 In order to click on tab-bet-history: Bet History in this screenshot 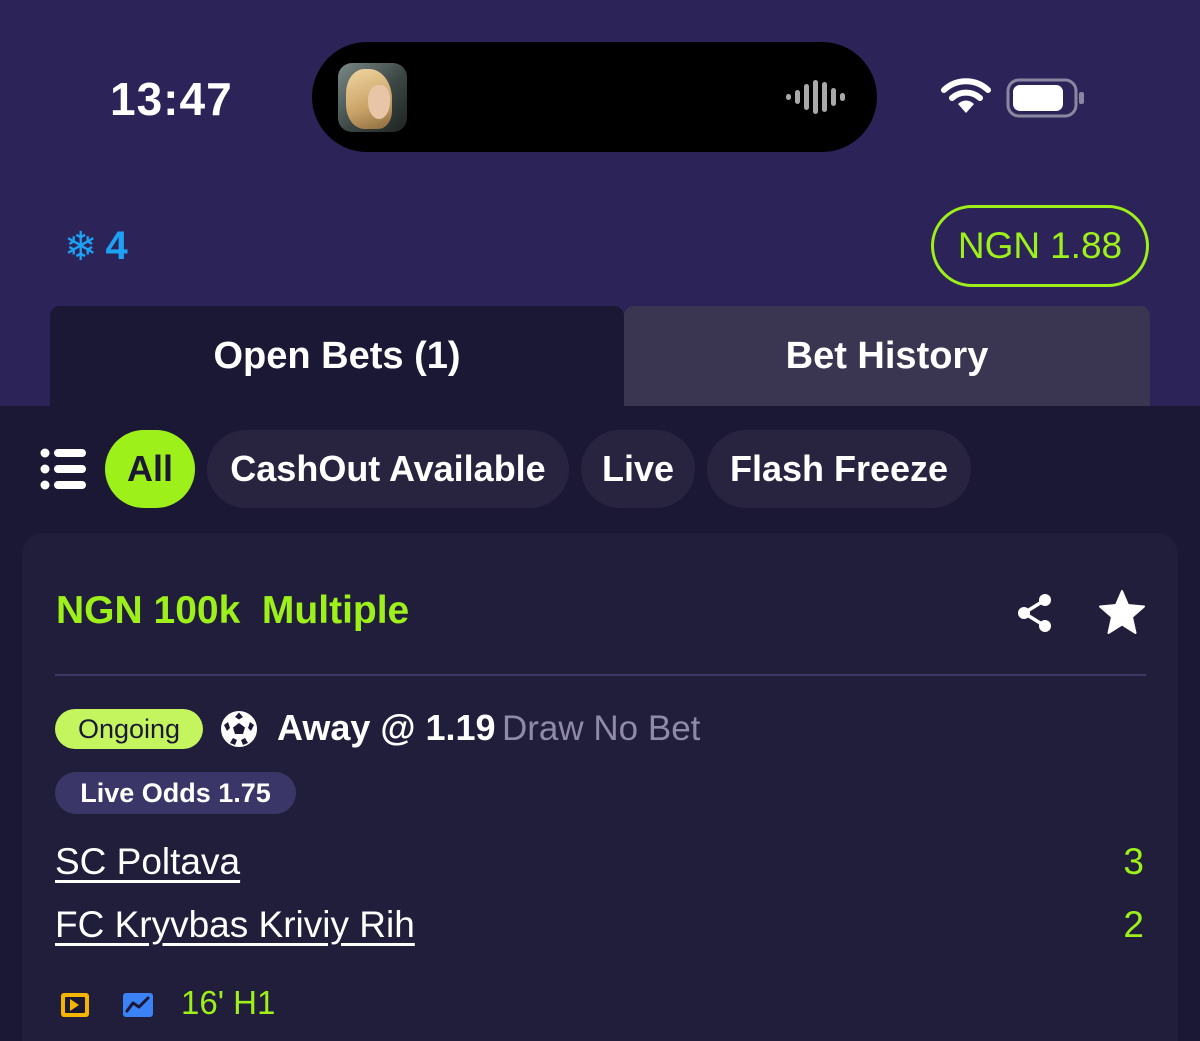, I will do `click(887, 356)`.